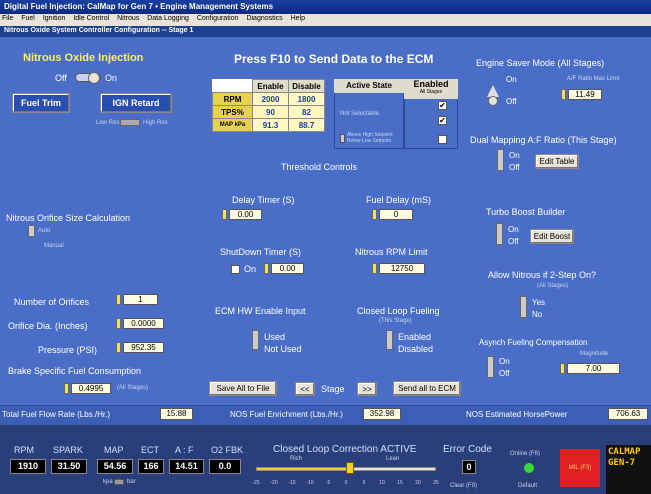 The width and height of the screenshot is (651, 494). What do you see at coordinates (44, 231) in the screenshot?
I see `auto-label: Auto` at bounding box center [44, 231].